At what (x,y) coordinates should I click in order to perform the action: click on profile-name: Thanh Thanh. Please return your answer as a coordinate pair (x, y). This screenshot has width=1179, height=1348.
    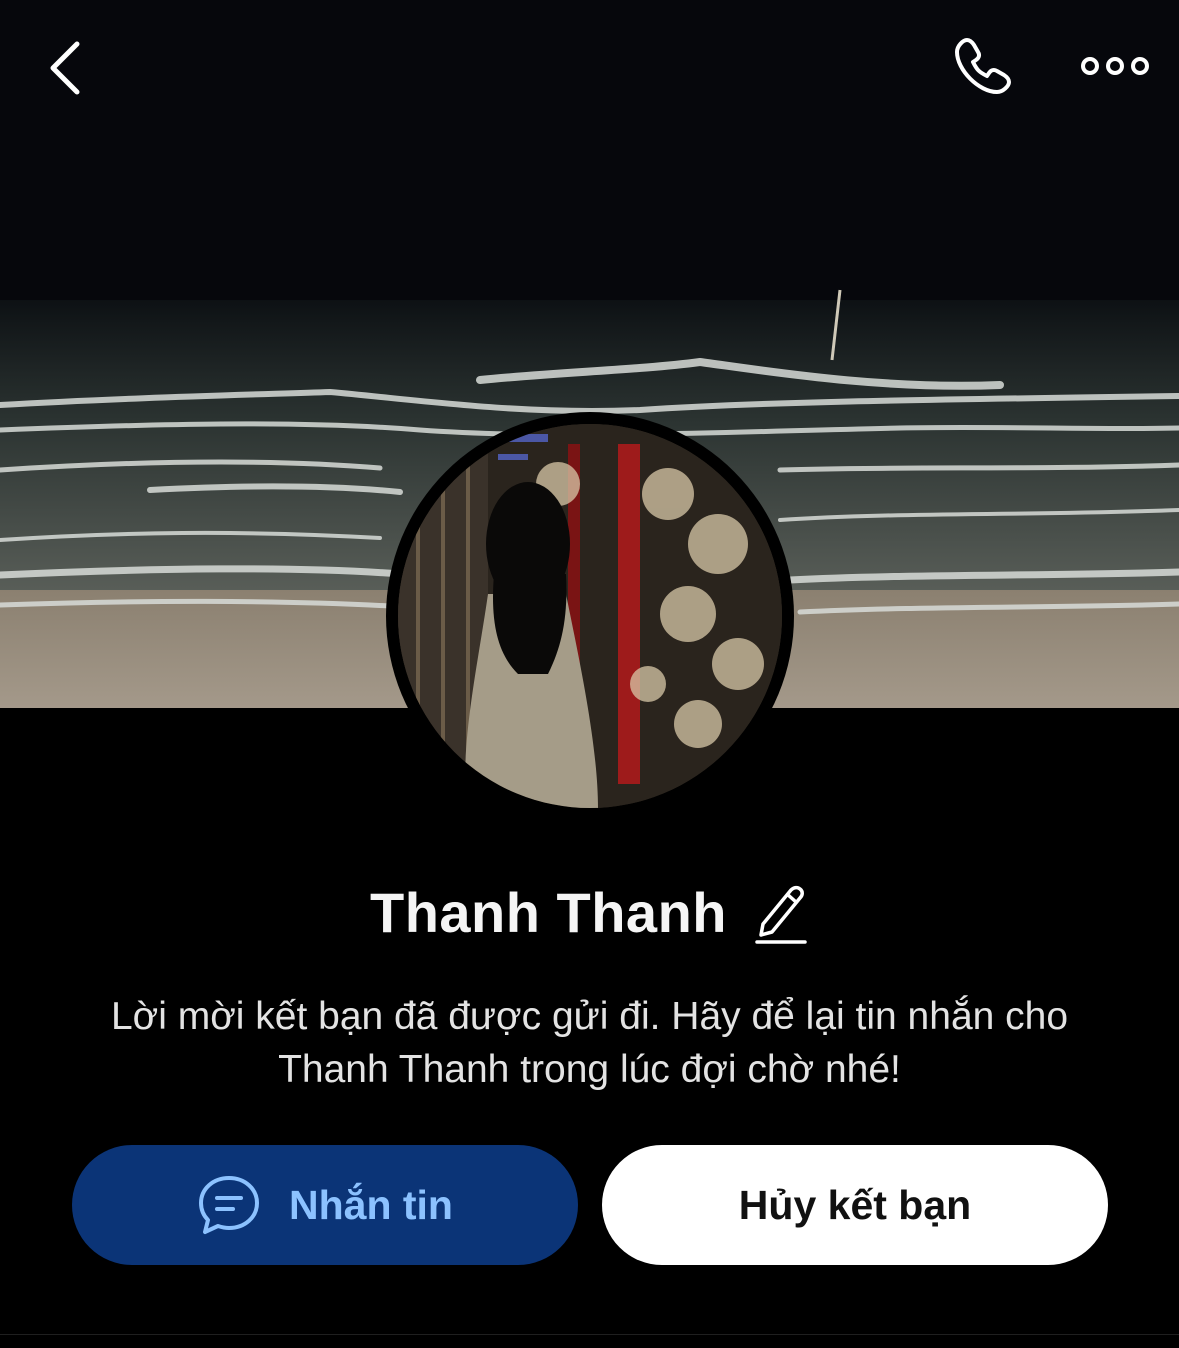
    Looking at the image, I should click on (548, 912).